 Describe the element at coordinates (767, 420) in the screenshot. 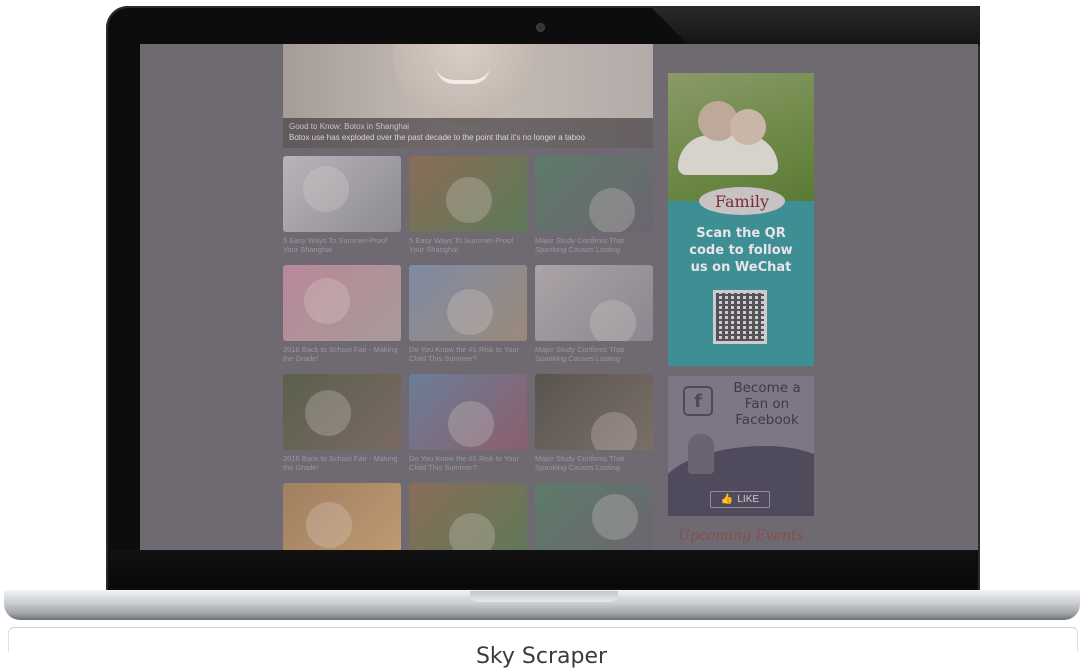

I see `fb-text-line: Facebook` at that location.